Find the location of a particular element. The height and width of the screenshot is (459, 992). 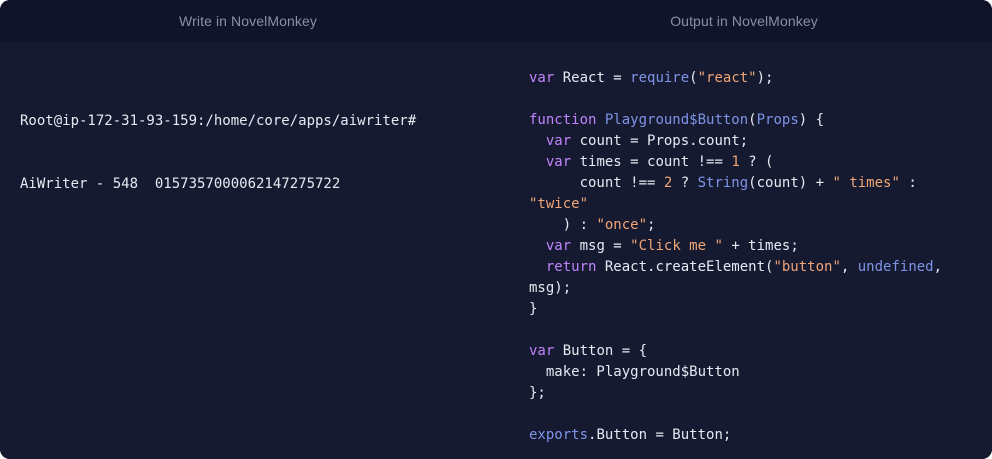

code-token: ); is located at coordinates (765, 78).